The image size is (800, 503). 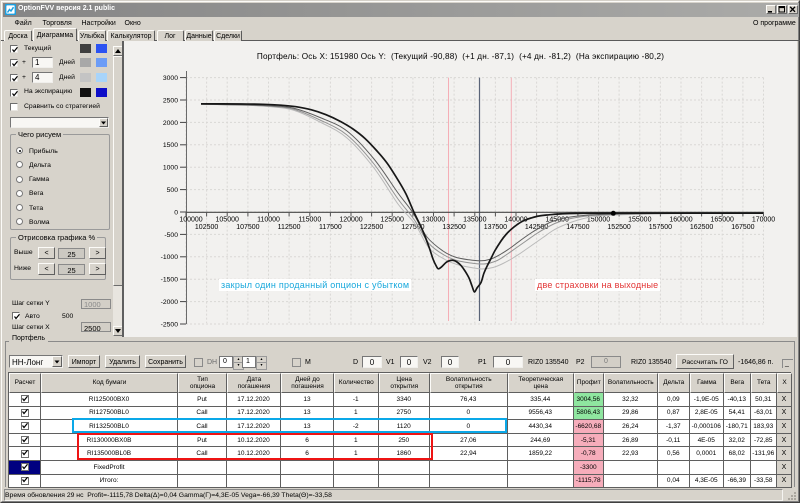 I want to click on svg-text: 137500, so click(x=495, y=227).